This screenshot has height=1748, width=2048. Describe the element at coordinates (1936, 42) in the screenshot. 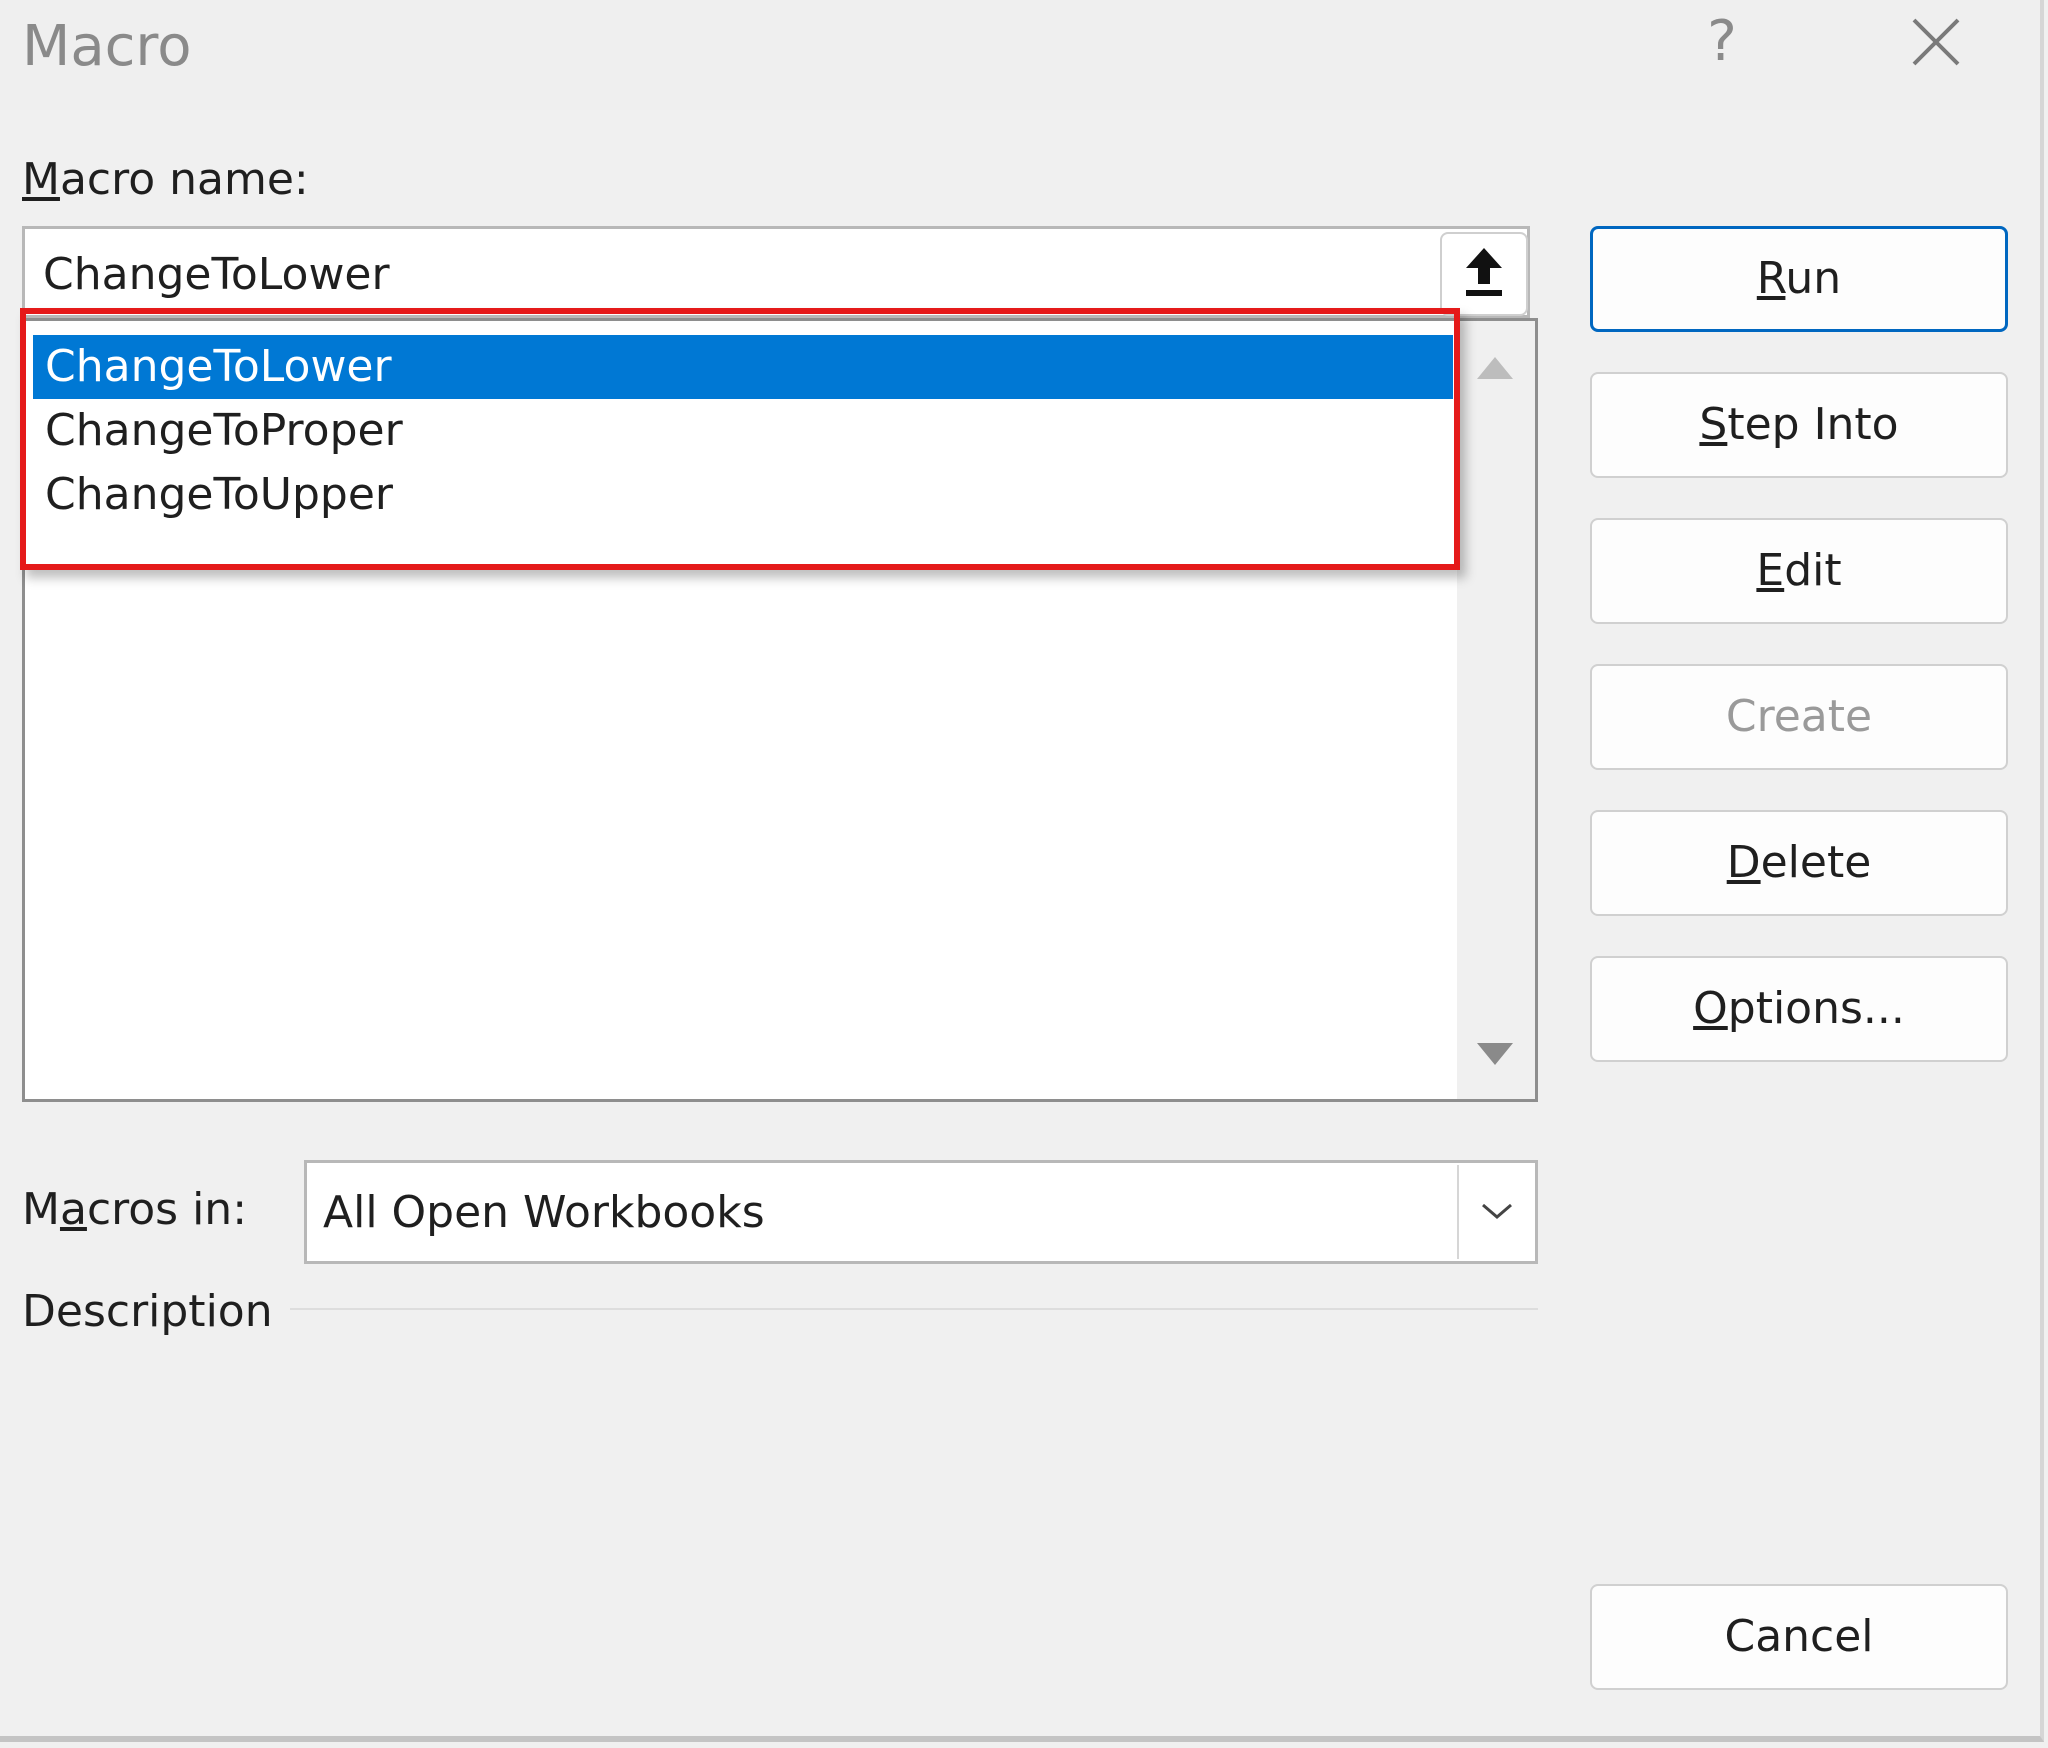

I see `close-icon` at that location.